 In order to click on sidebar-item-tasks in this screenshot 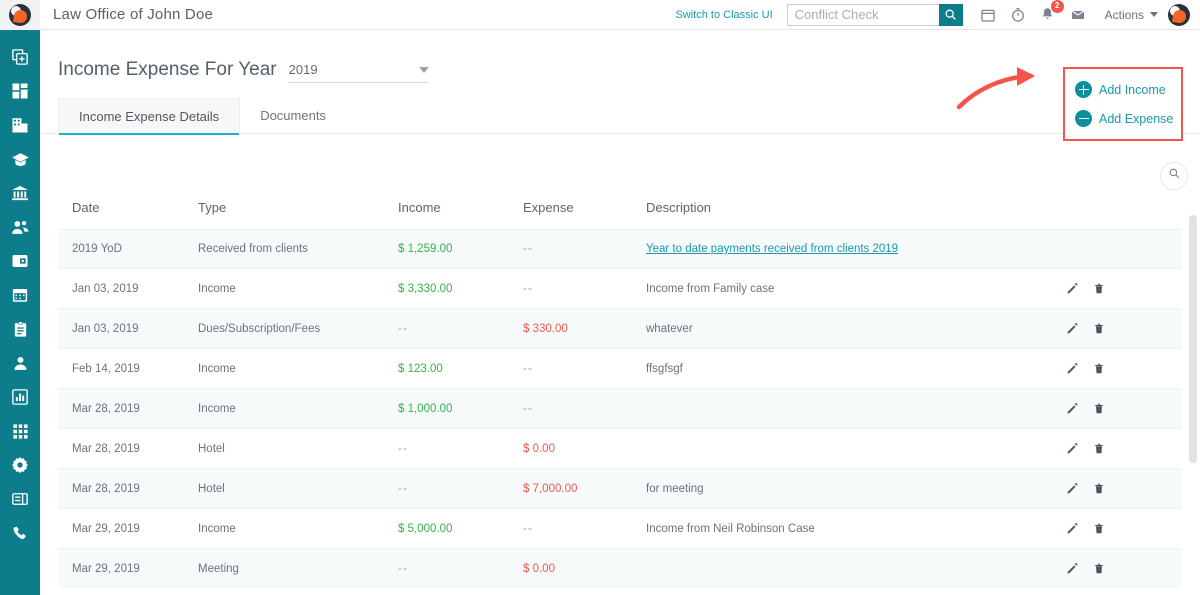, I will do `click(20, 329)`.